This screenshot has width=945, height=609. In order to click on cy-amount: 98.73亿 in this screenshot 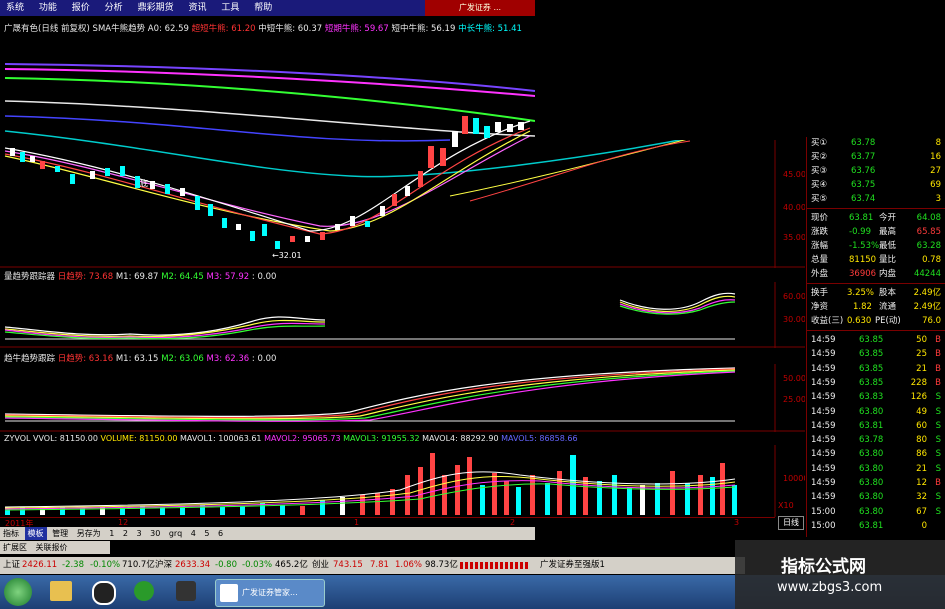, I will do `click(441, 565)`.